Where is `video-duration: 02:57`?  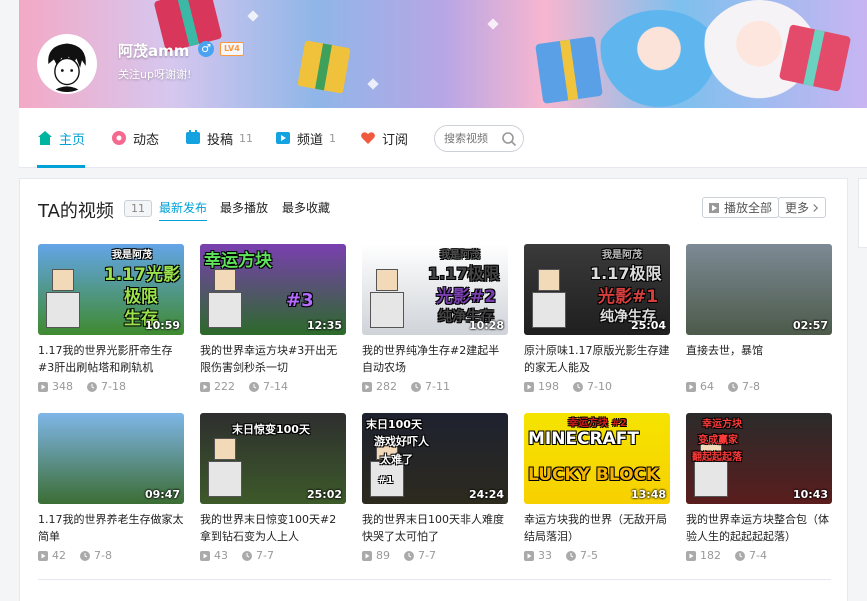 video-duration: 02:57 is located at coordinates (810, 325).